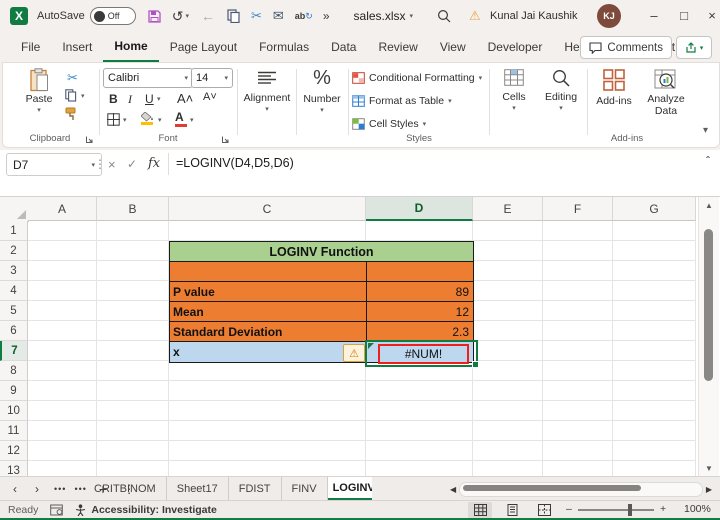 This screenshot has height=520, width=720. I want to click on sheet-tab-finv: FINV, so click(305, 488).